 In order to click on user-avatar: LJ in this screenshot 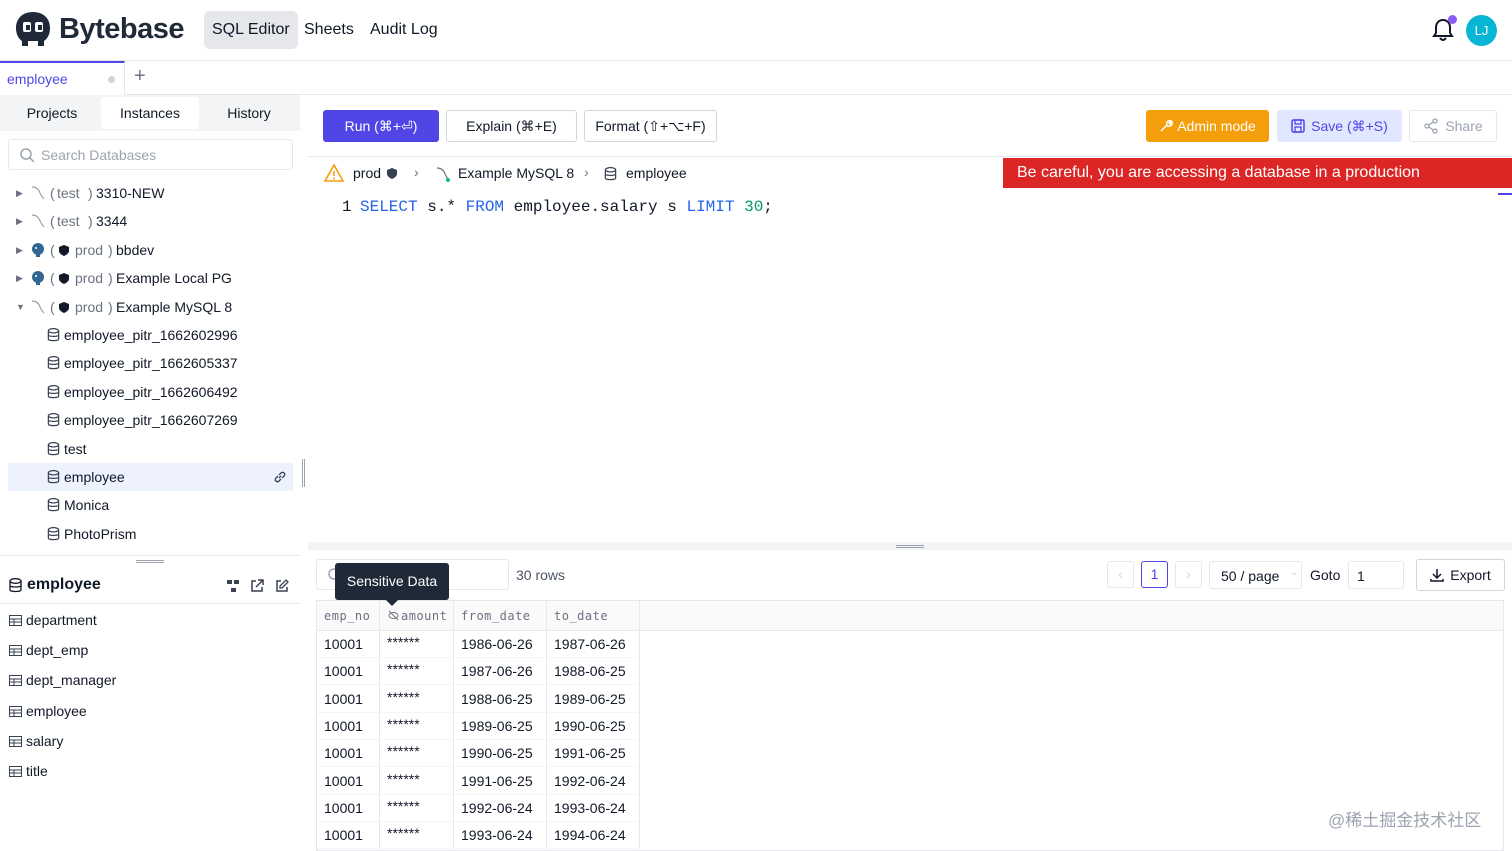, I will do `click(1481, 30)`.